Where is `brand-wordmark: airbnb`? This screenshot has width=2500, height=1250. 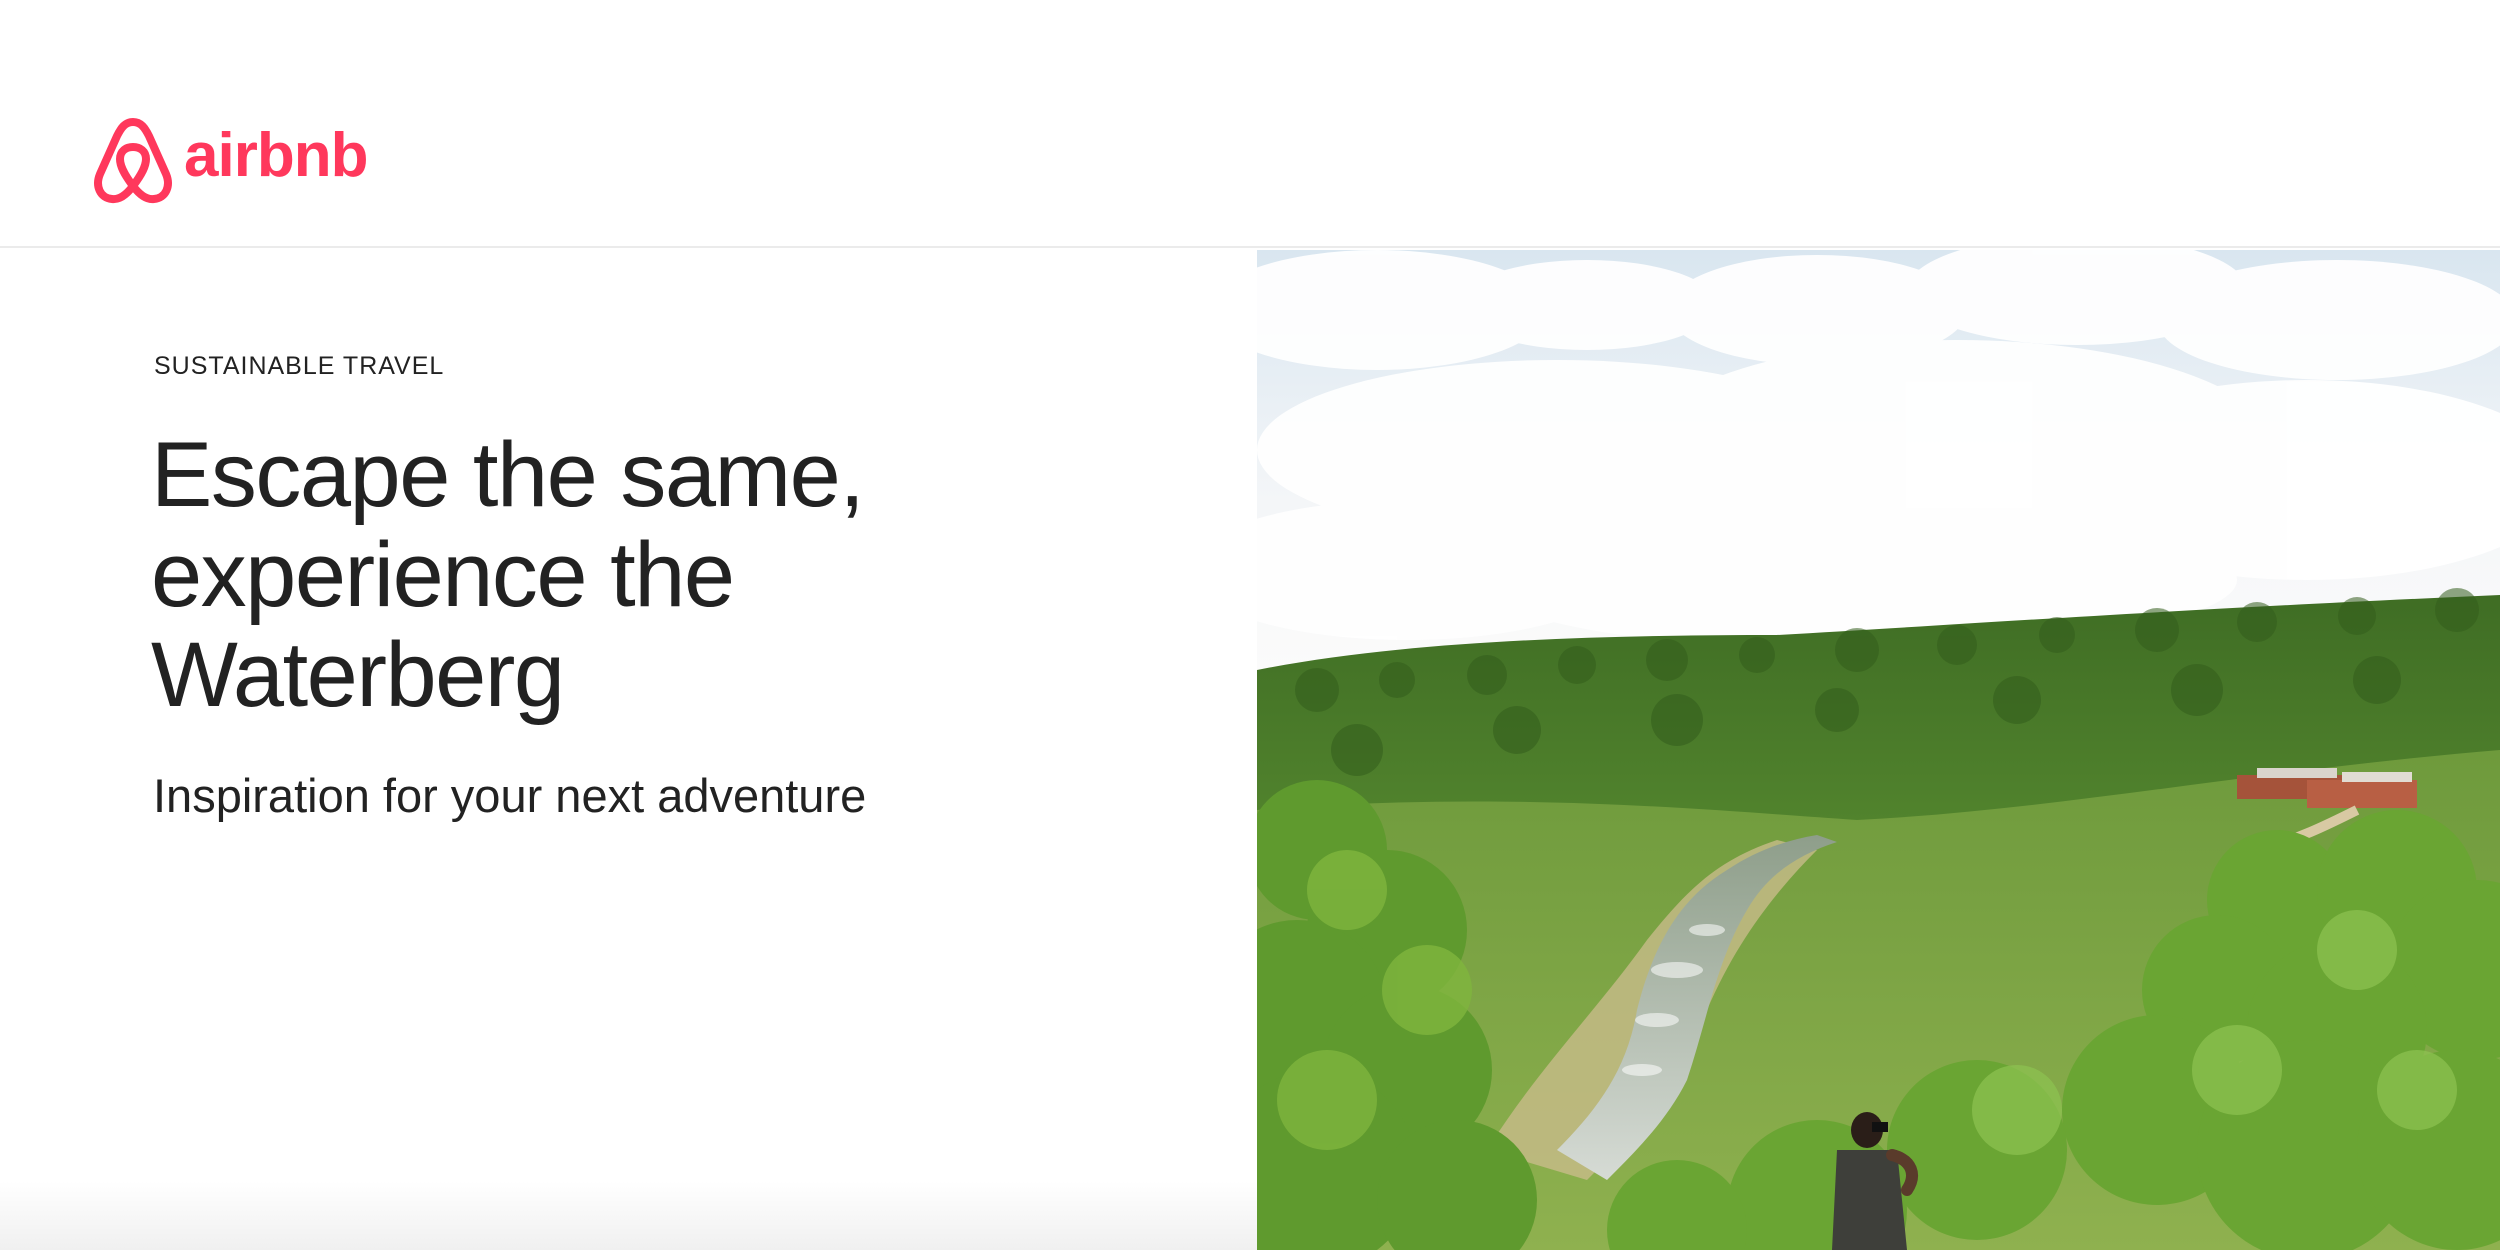 brand-wordmark: airbnb is located at coordinates (276, 155).